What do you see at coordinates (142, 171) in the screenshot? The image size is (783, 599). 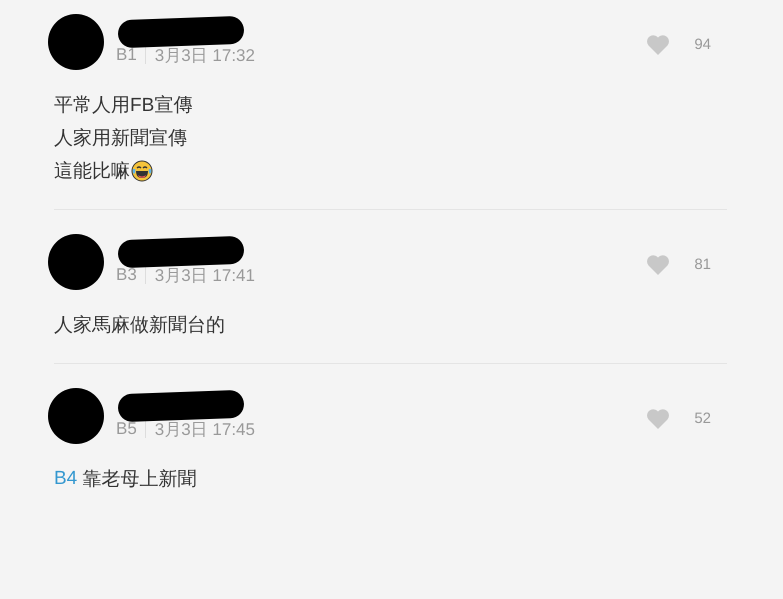 I see `laughing-tears-emoji-icon` at bounding box center [142, 171].